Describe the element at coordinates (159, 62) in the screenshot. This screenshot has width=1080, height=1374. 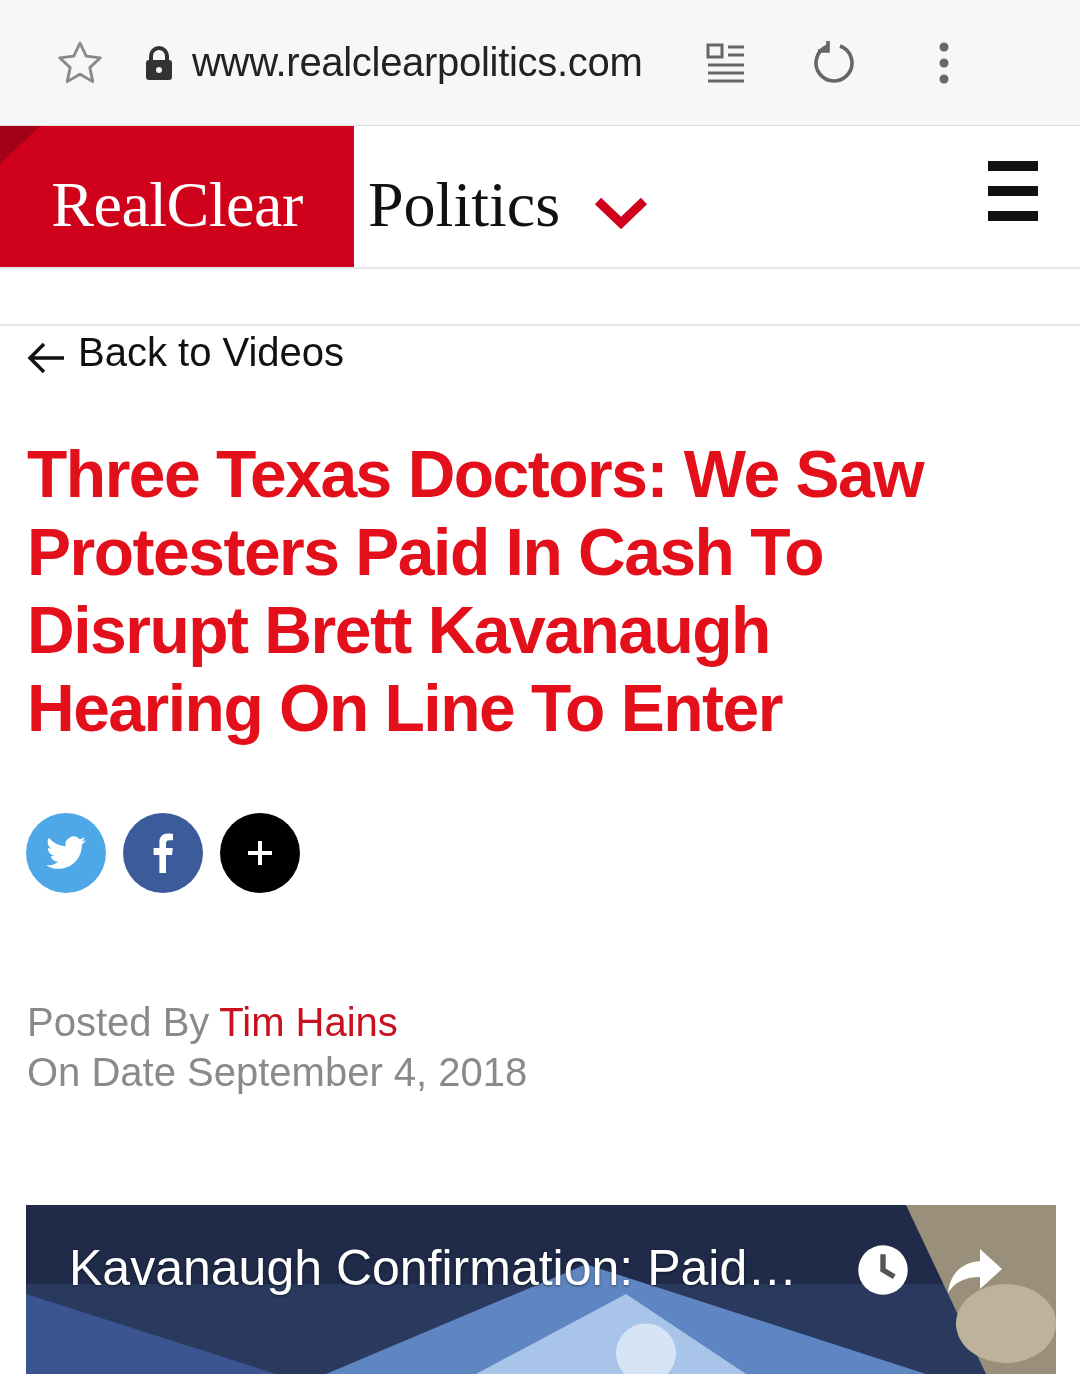
I see `lock-icon` at that location.